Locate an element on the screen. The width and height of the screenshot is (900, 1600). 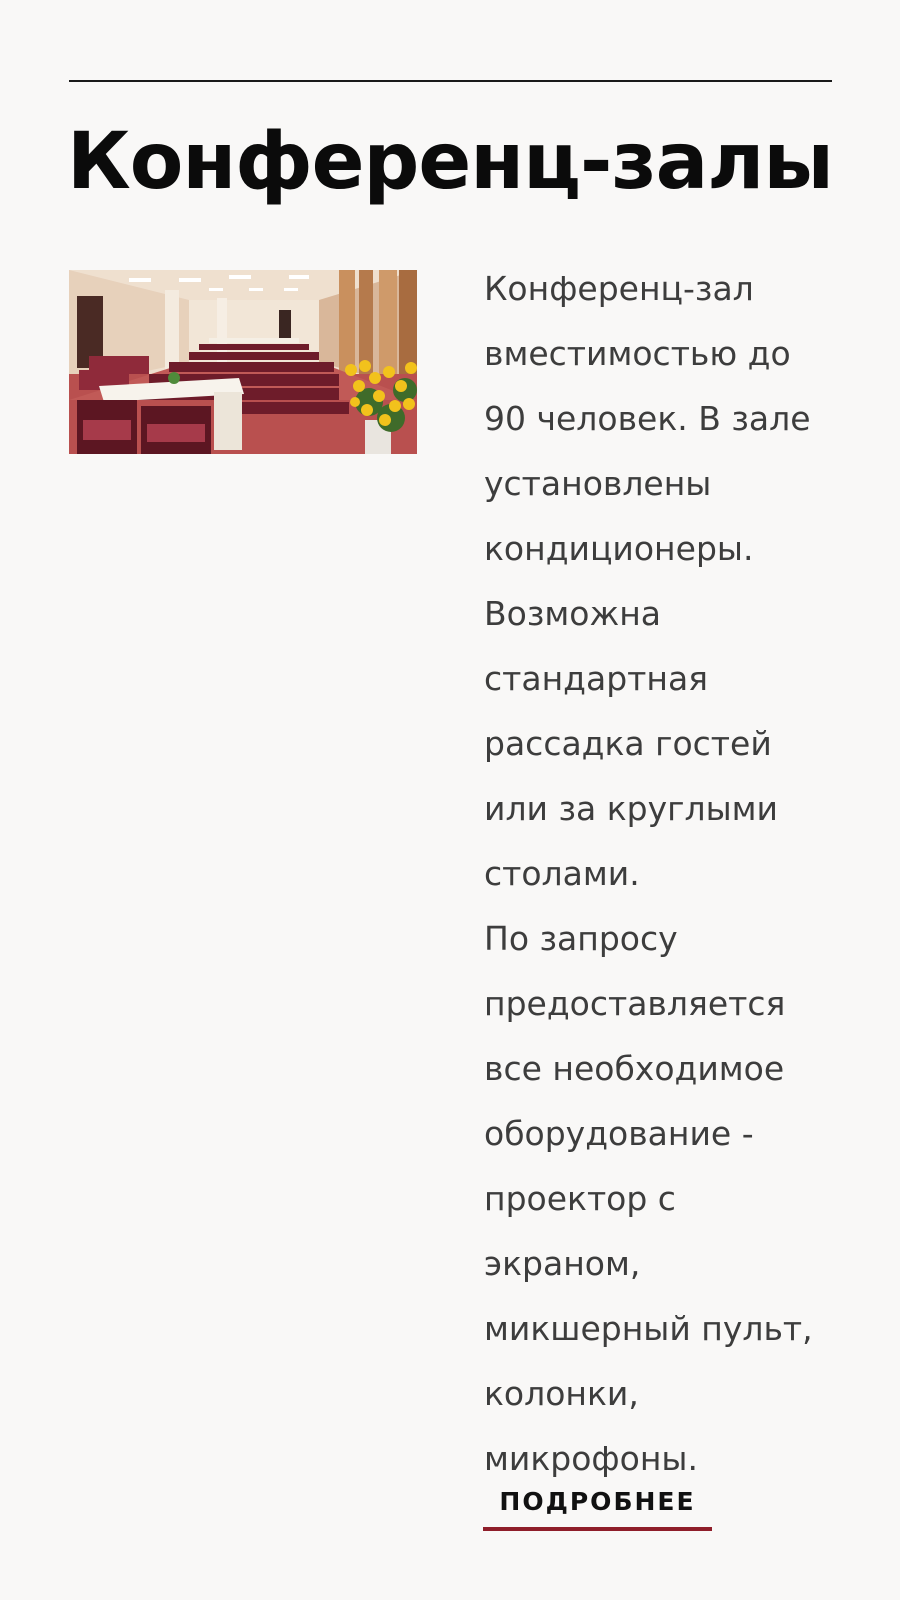
description-line: оборудование - is located at coordinates (619, 1133).